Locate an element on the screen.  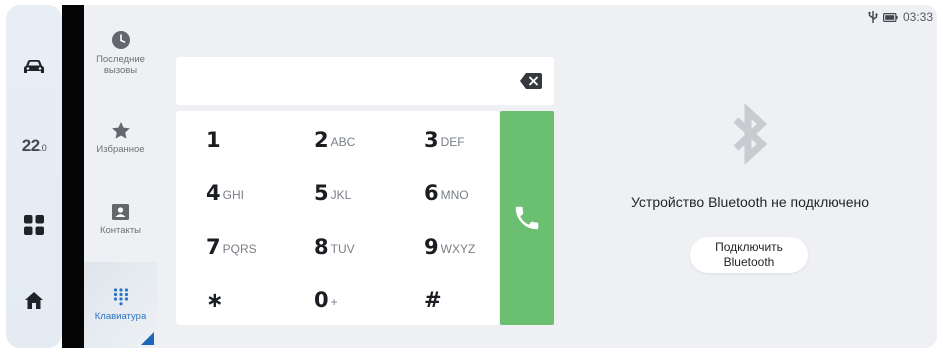
apps-button is located at coordinates (34, 225).